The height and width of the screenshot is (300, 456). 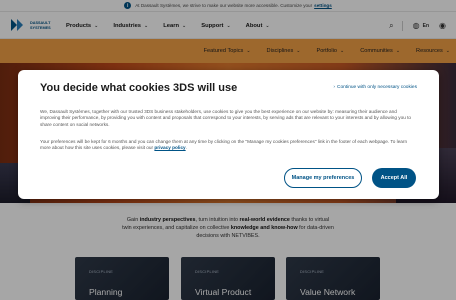 I want to click on period: ., so click(x=186, y=148).